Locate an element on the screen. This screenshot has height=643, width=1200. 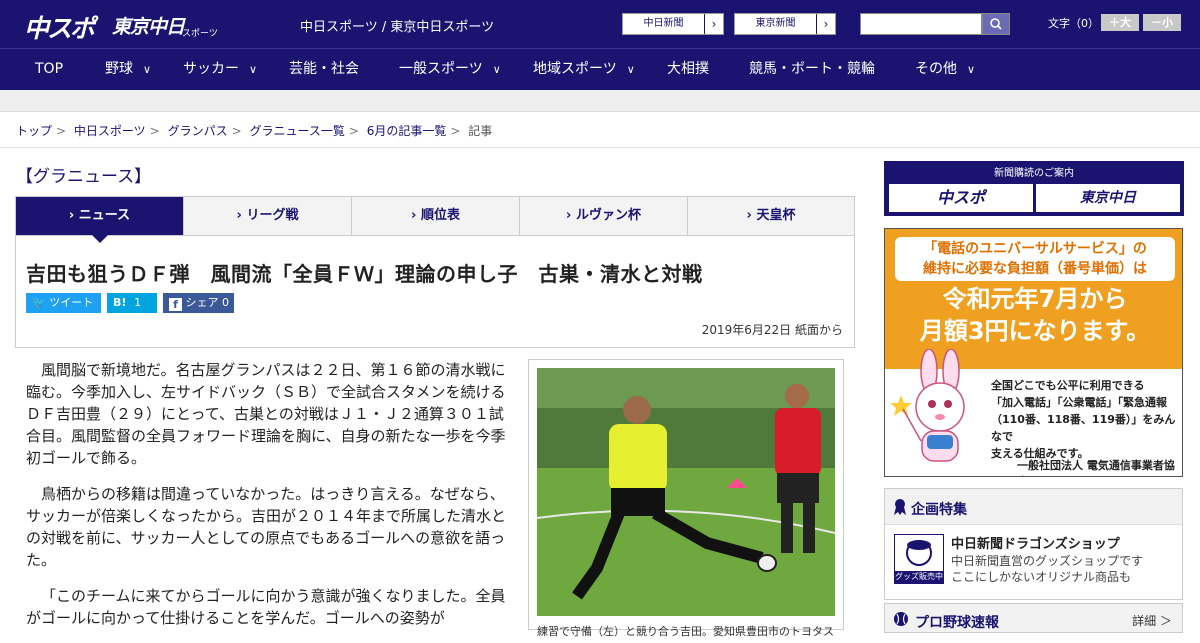
subscribe-tokyo-chunichi-link: 東京中日 is located at coordinates (1108, 198).